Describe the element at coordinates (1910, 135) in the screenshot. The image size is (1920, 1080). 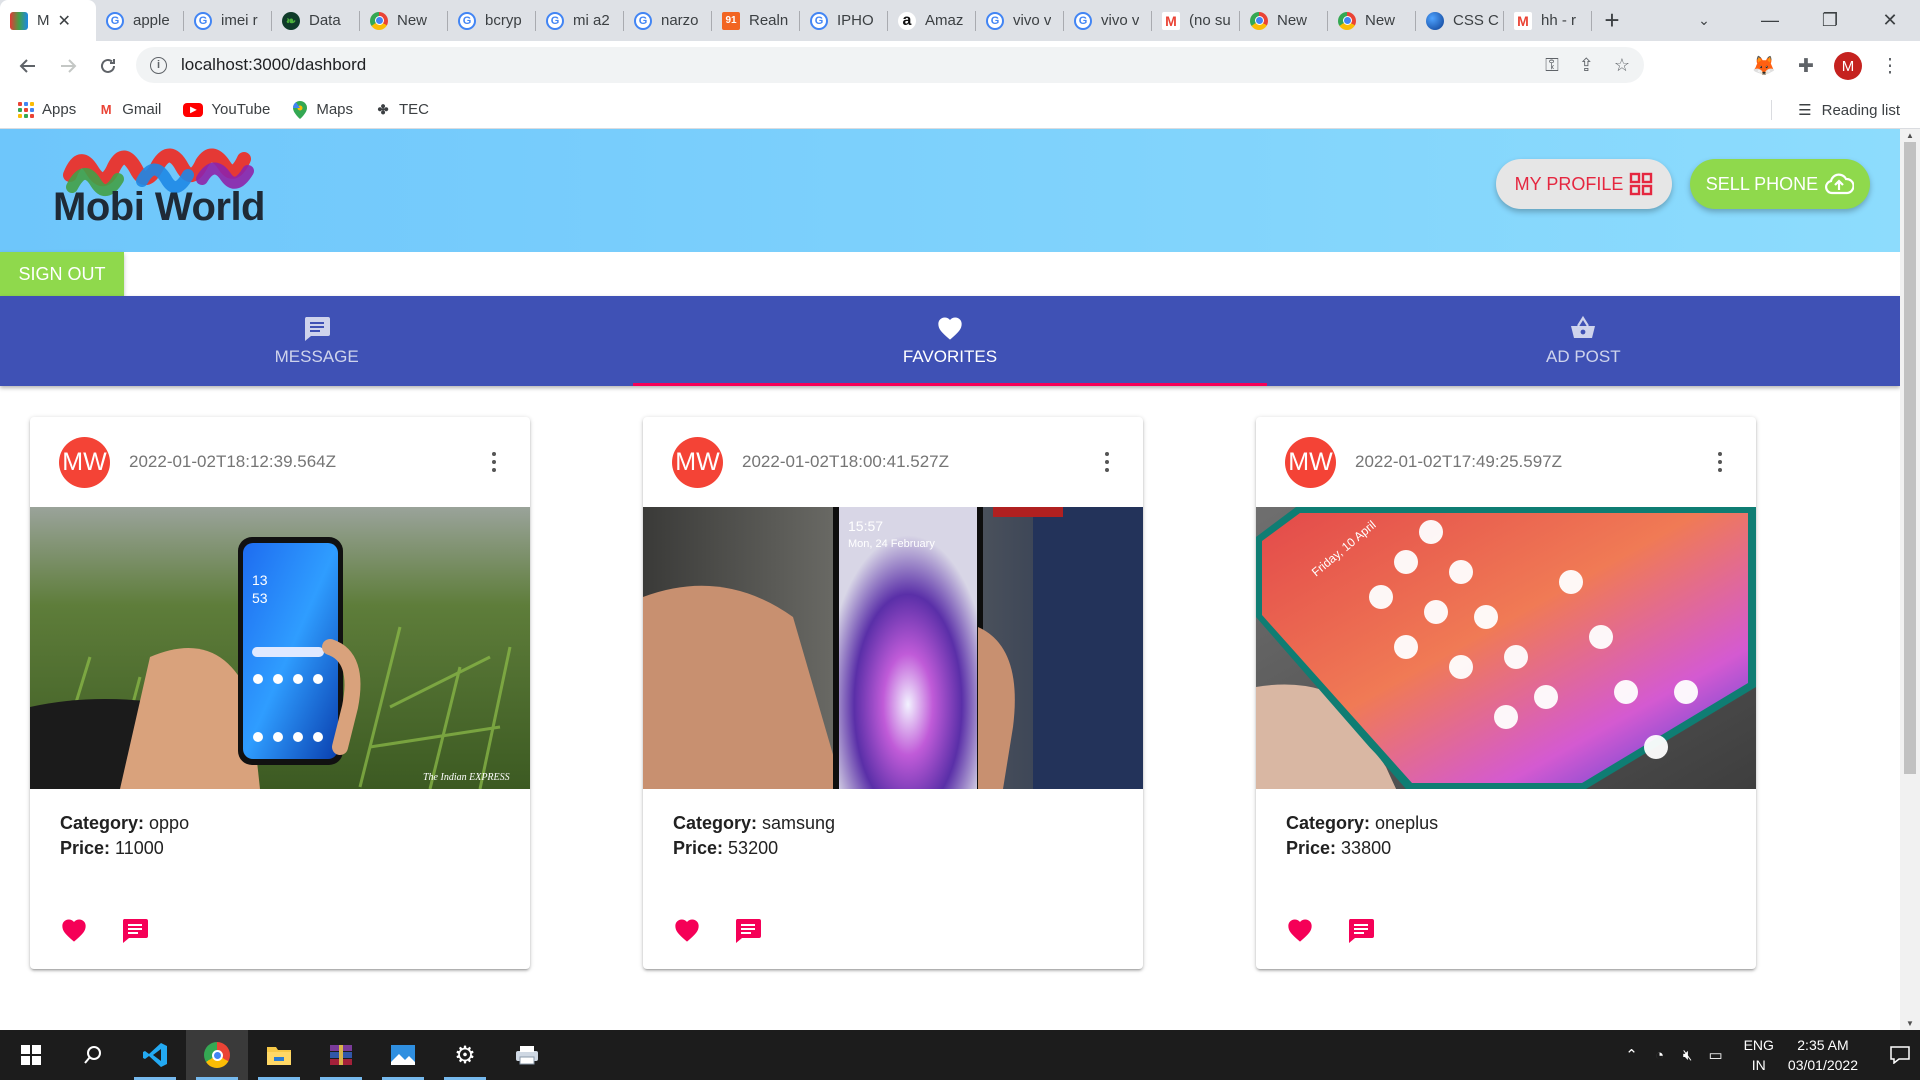
I see `scroll-up-arrow-icon: ▲` at that location.